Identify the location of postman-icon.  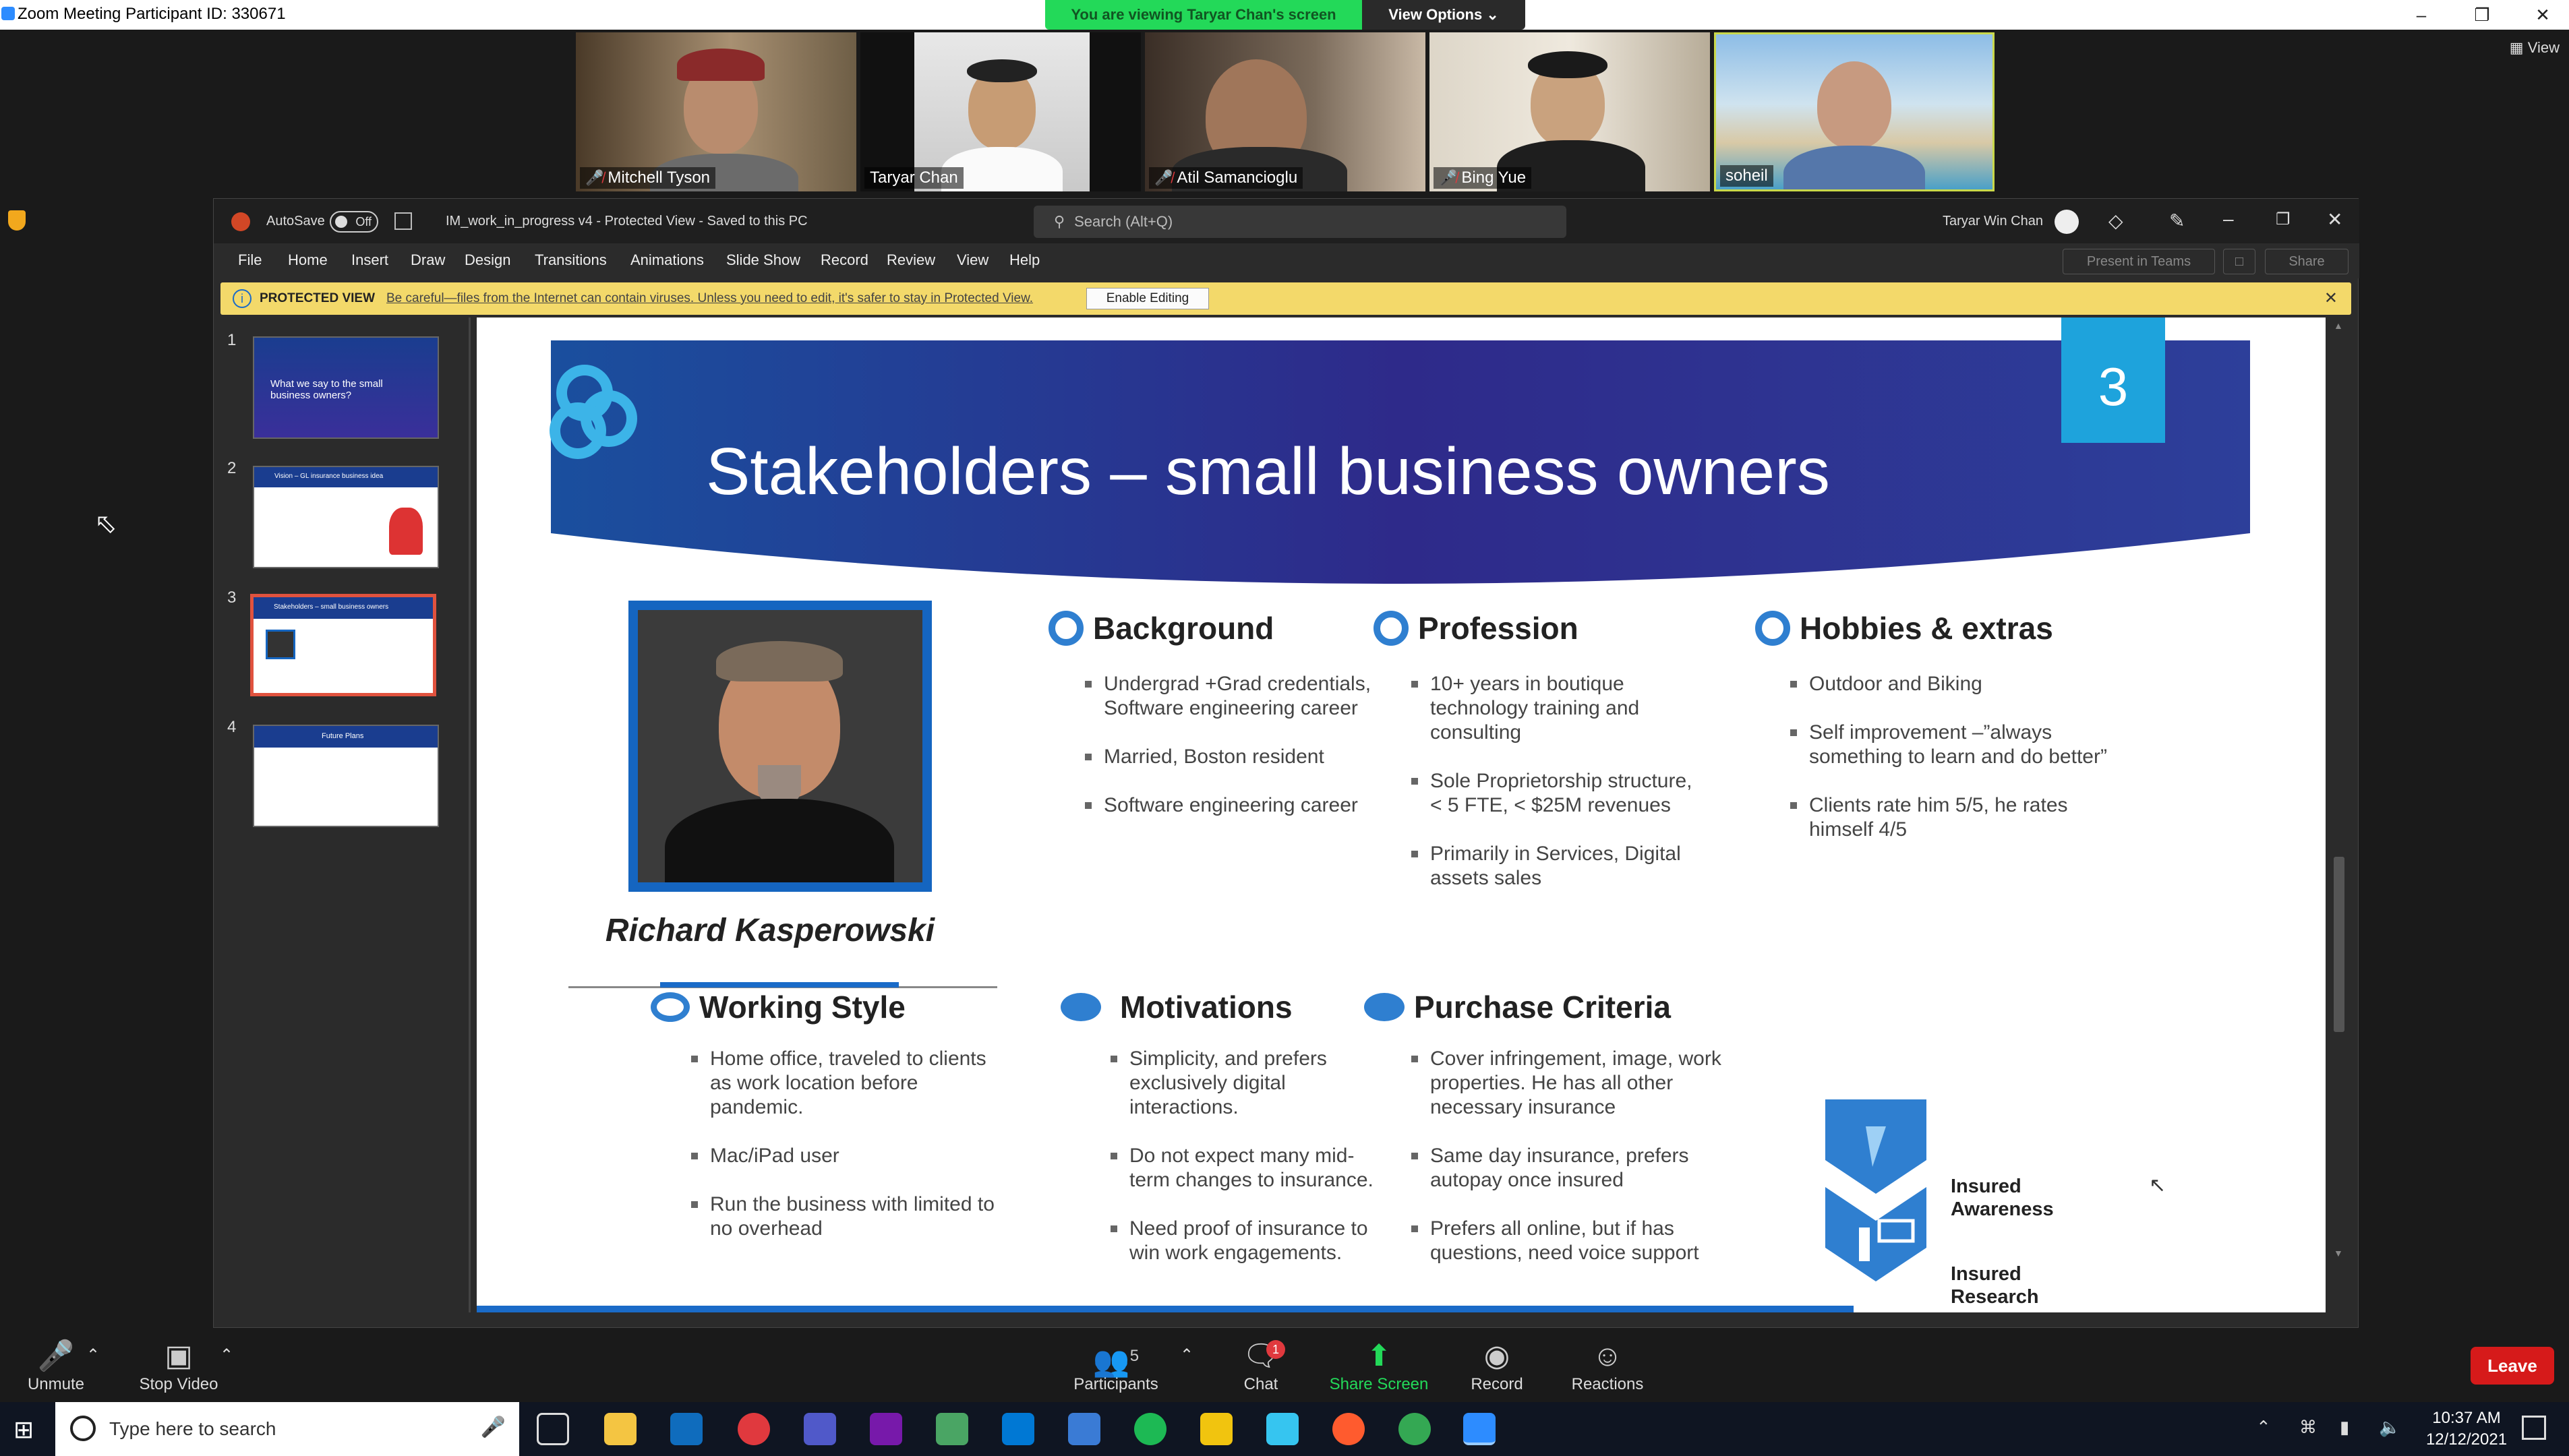
(1348, 1429).